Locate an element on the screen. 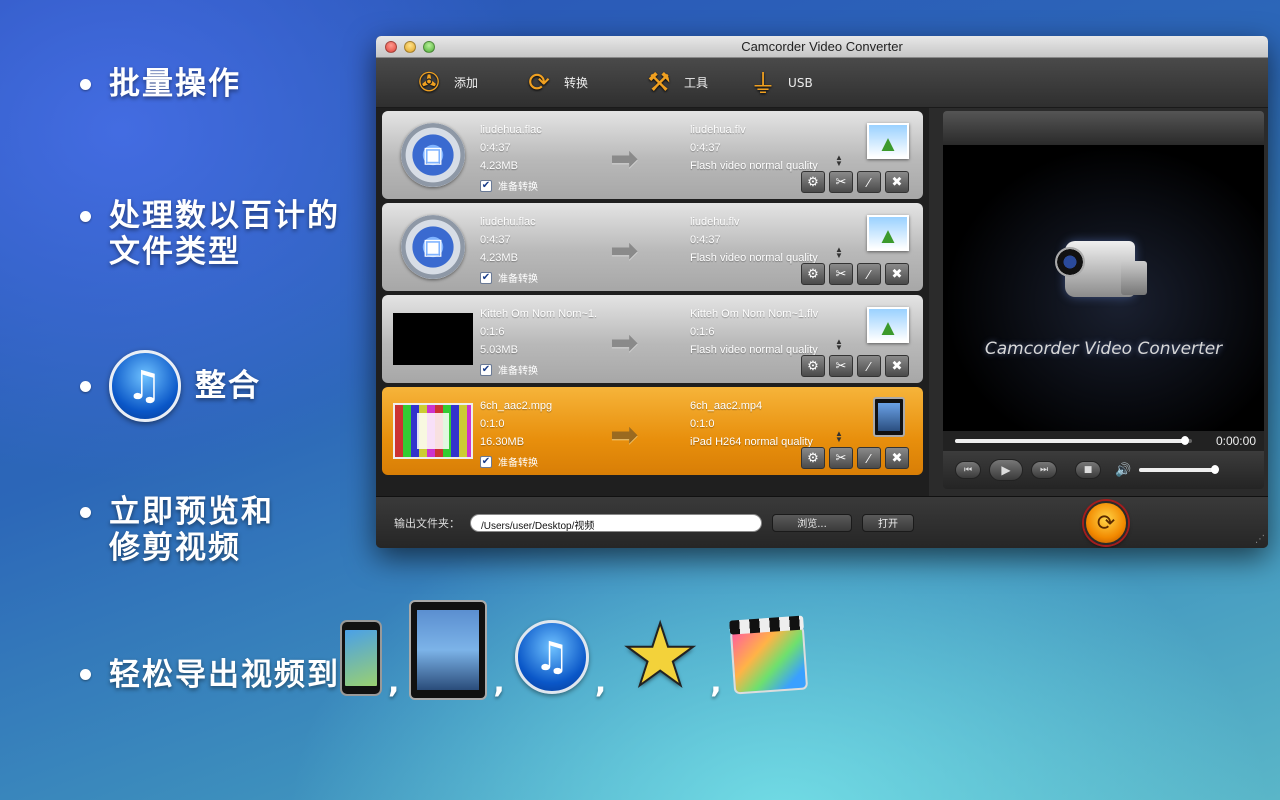  output-quality-select: iPad H264 normal quality is located at coordinates (751, 442).